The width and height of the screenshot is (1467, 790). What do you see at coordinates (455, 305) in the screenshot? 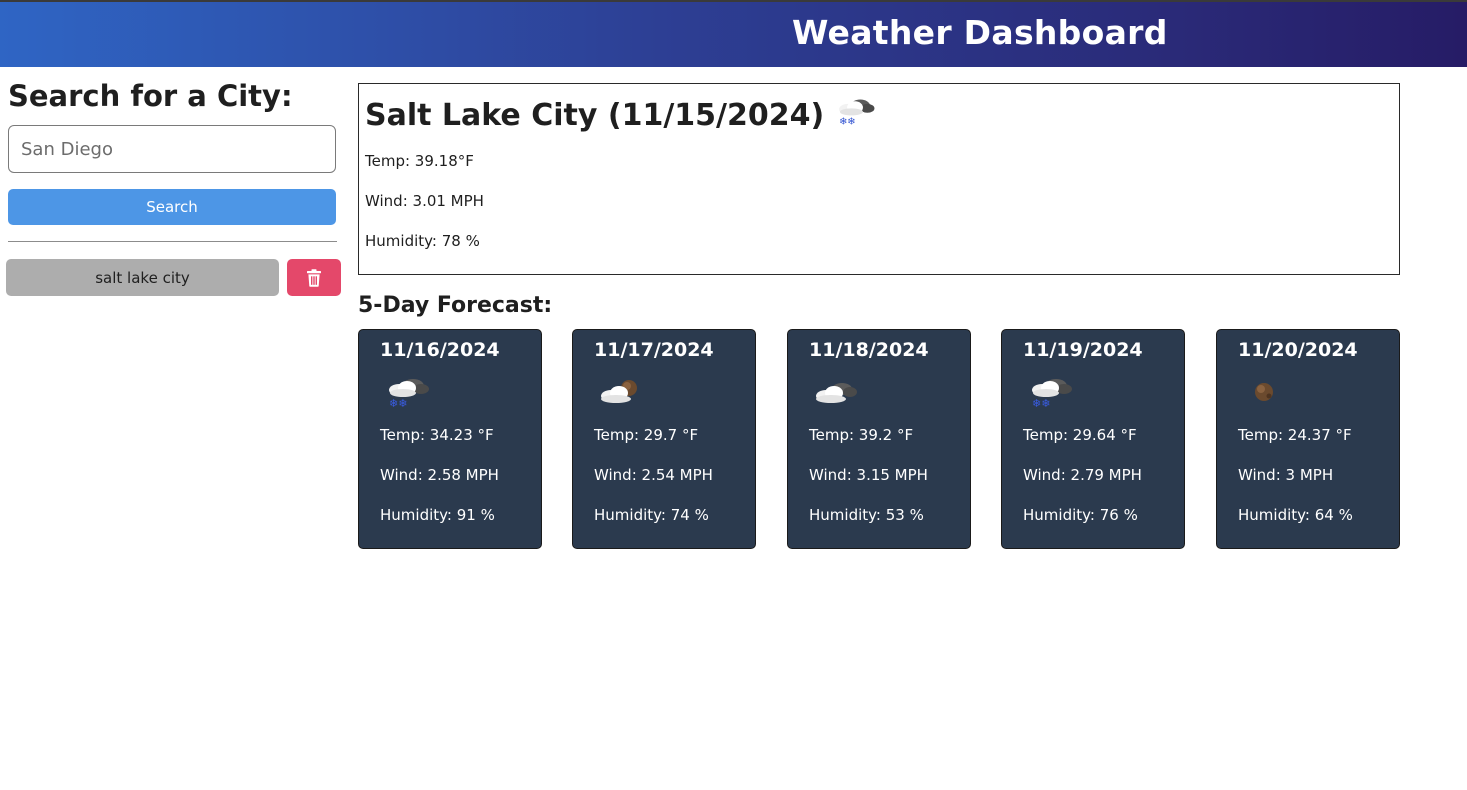
I see `forecast-heading: 5-Day Forecast:` at bounding box center [455, 305].